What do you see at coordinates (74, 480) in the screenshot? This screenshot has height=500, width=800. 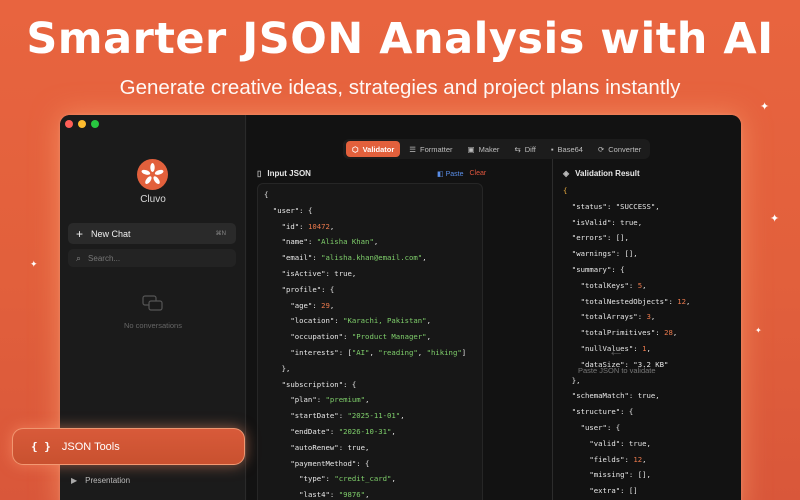 I see `play-icon: ▶` at bounding box center [74, 480].